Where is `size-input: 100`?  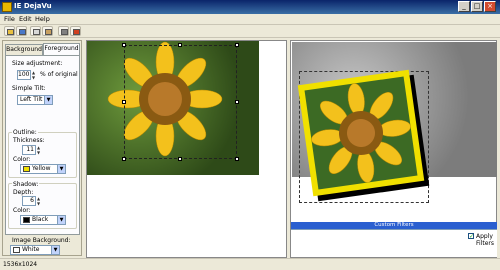
size-input: 100 is located at coordinates (24, 75).